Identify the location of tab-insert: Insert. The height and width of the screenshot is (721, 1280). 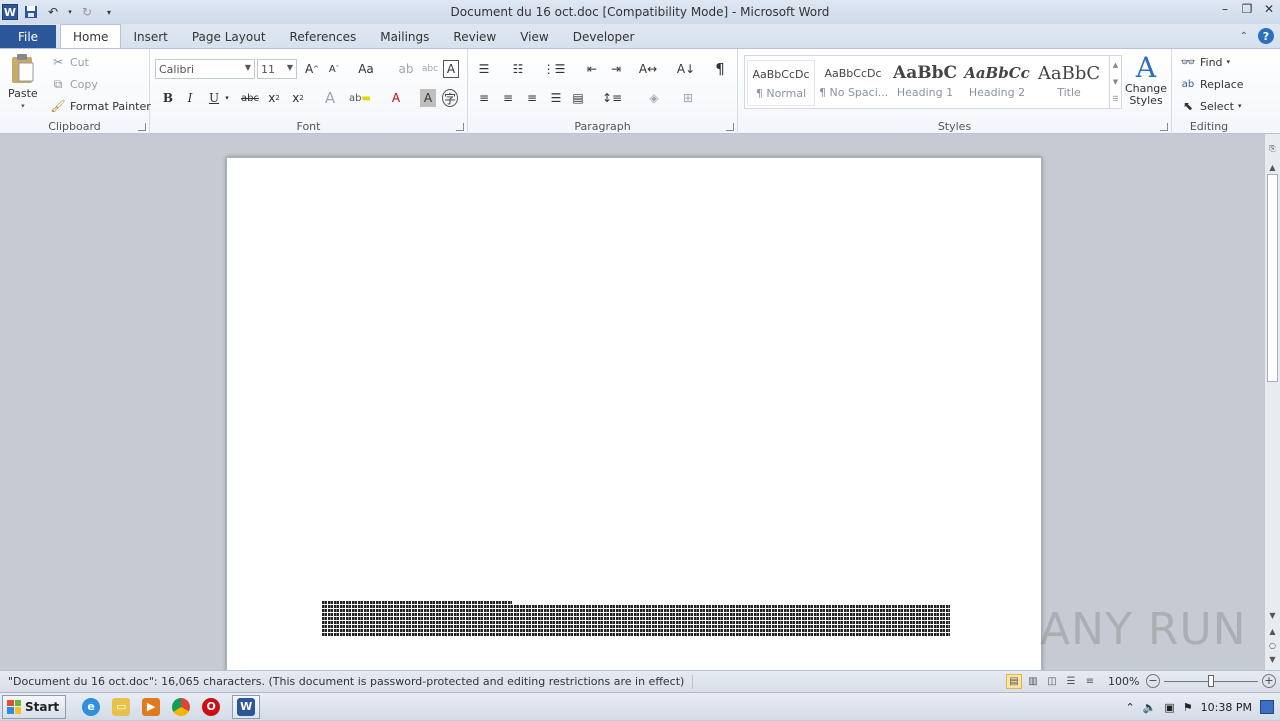
(150, 36).